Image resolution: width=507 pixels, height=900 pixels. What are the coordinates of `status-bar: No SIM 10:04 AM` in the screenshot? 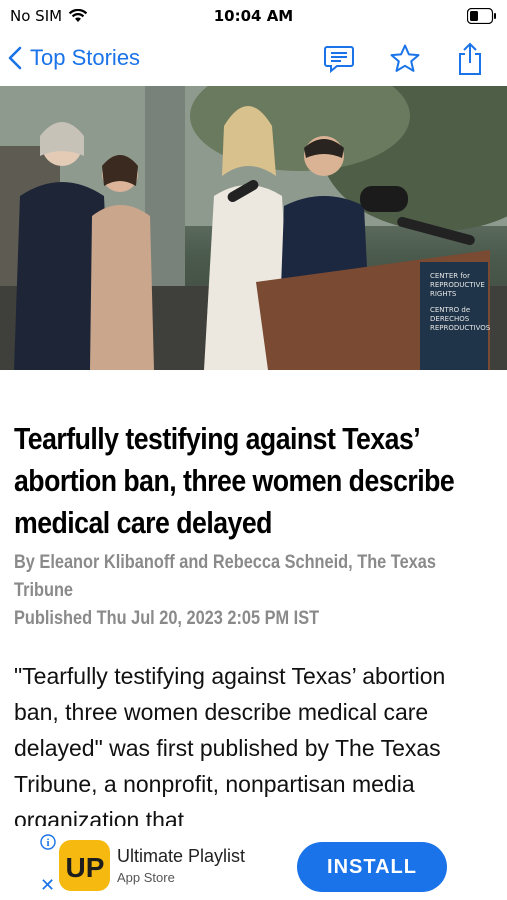 It's located at (253, 16).